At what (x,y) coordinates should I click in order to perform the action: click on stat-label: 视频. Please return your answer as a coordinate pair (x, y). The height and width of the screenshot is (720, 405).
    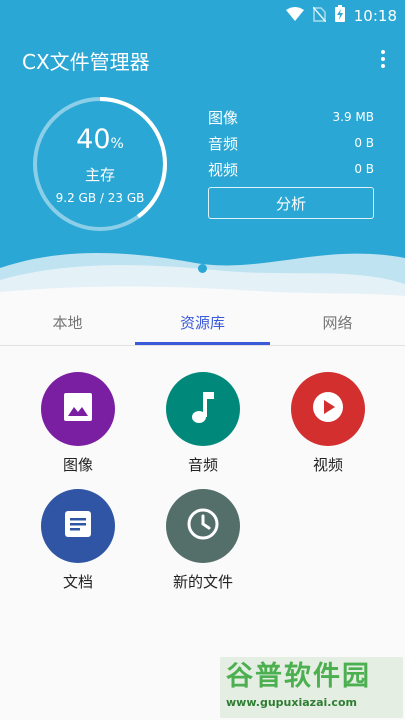
    Looking at the image, I should click on (223, 169).